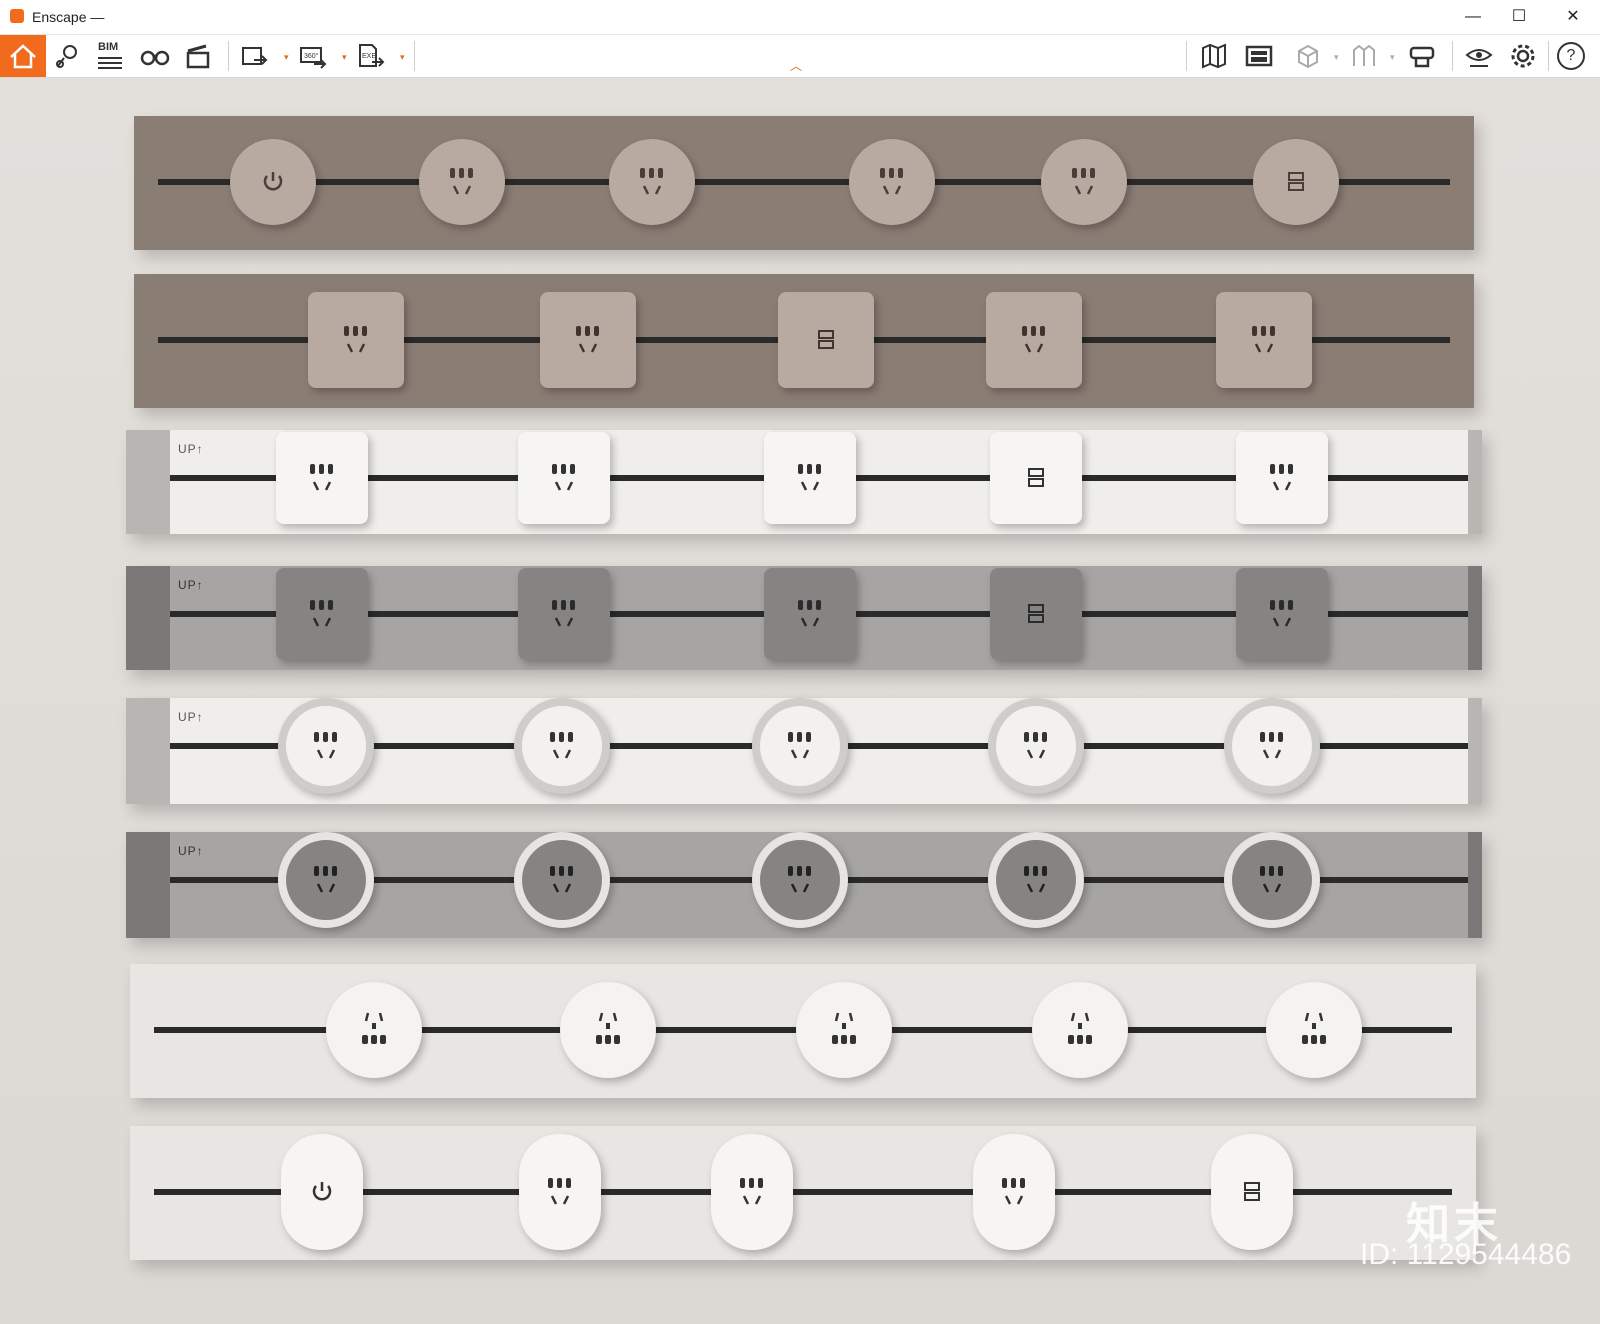 Image resolution: width=1600 pixels, height=1324 pixels. I want to click on bim-button: BIM, so click(110, 56).